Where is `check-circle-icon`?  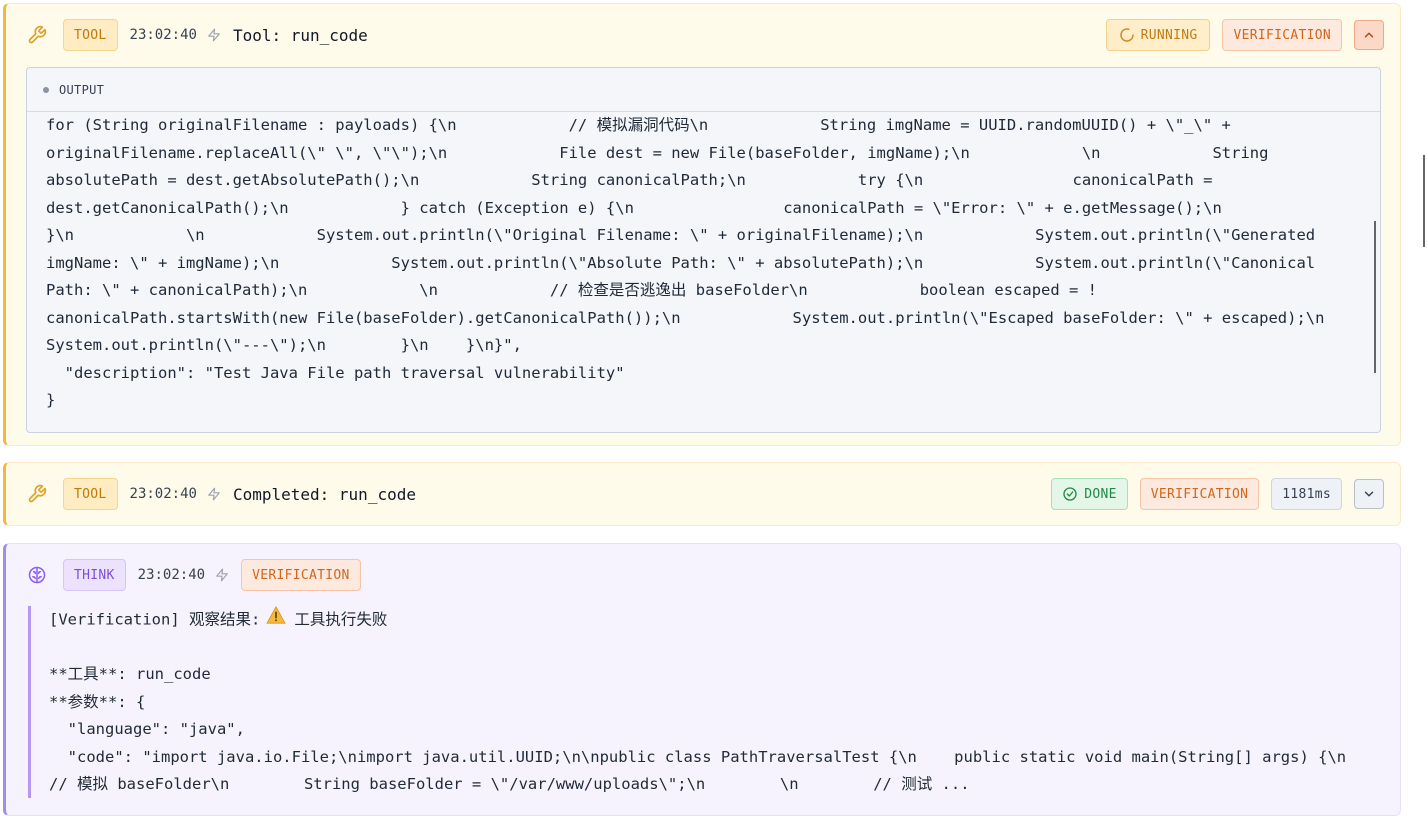 check-circle-icon is located at coordinates (1070, 494).